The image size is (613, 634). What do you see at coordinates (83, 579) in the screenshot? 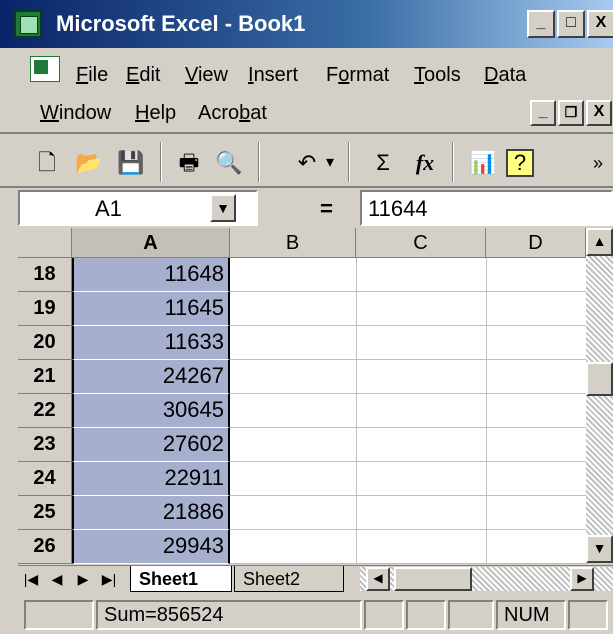
I see `next-sheet-button: ▶` at bounding box center [83, 579].